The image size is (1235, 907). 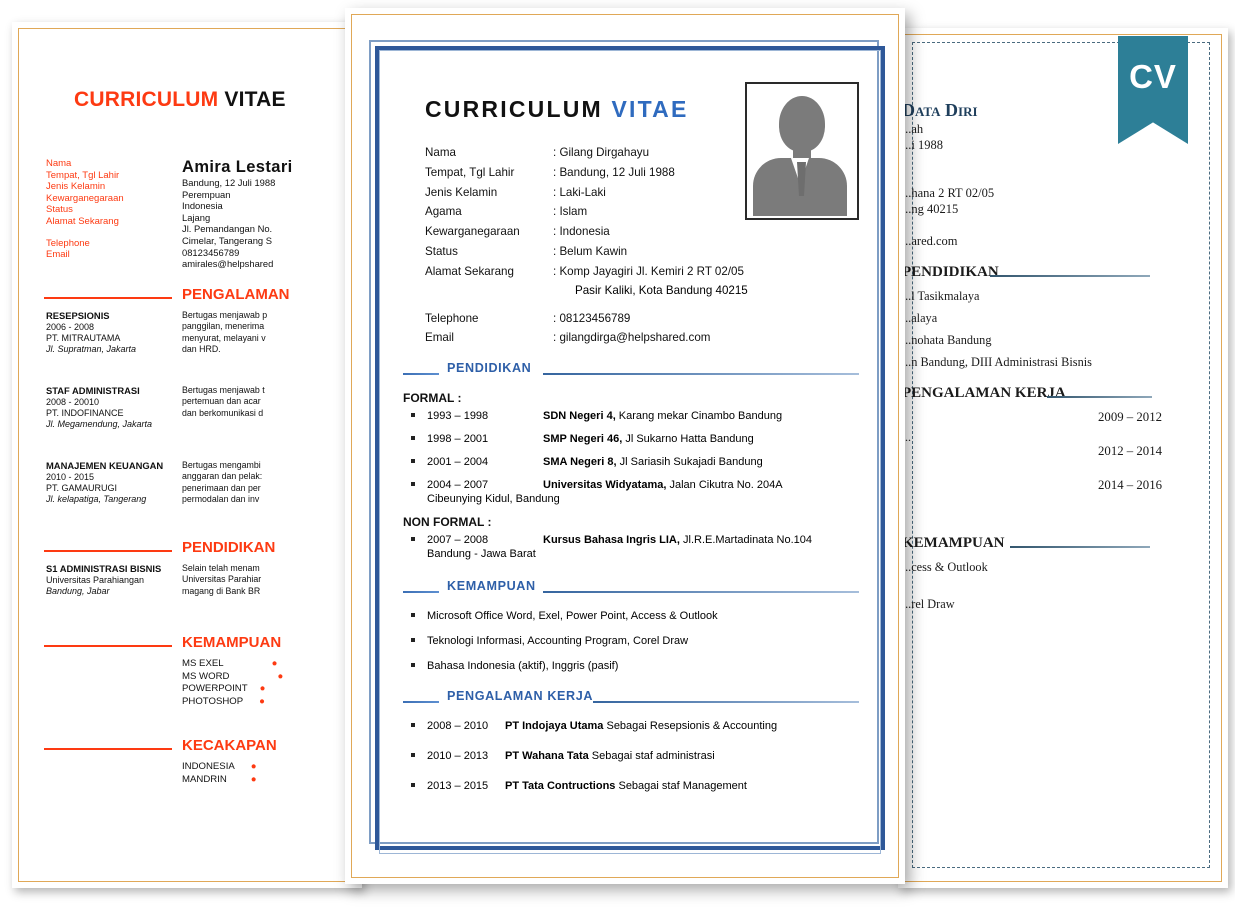 What do you see at coordinates (950, 272) in the screenshot?
I see `right-section-title-pendidikan: PENDIDIKAN` at bounding box center [950, 272].